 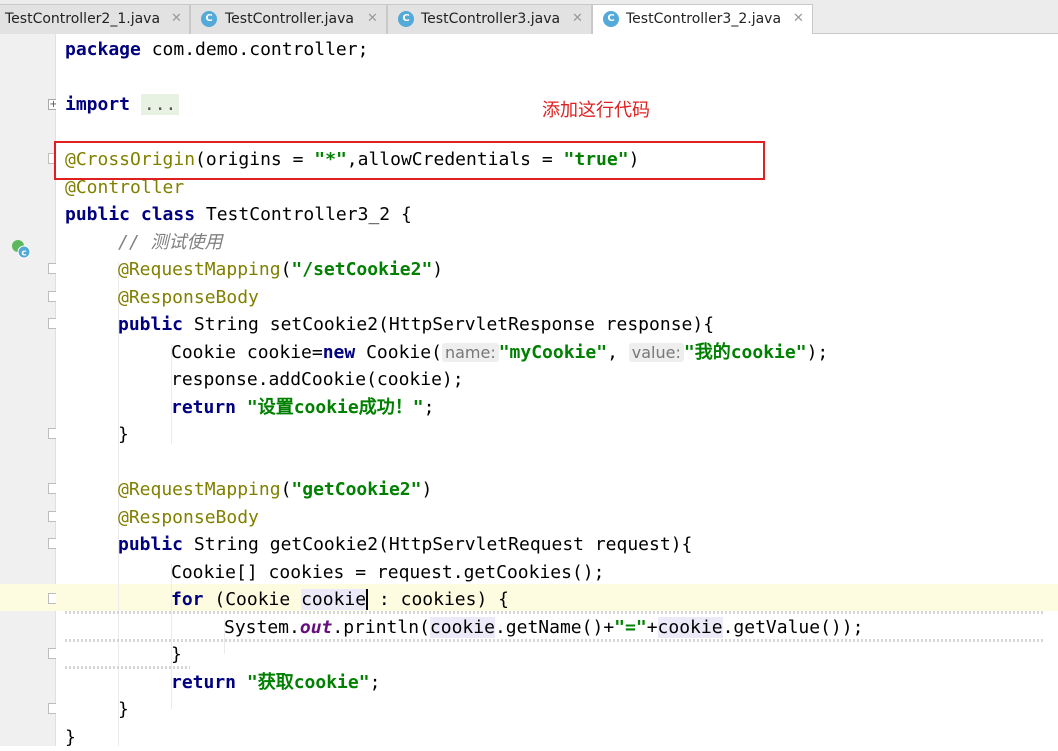 I want to click on parameter-hint-value: value:, so click(x=656, y=352).